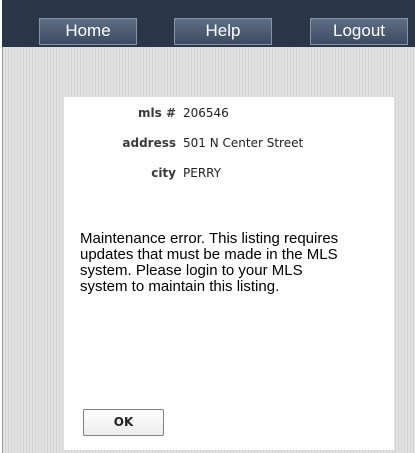 The image size is (415, 453). Describe the element at coordinates (229, 173) in the screenshot. I see `city-row: city PERRY` at that location.